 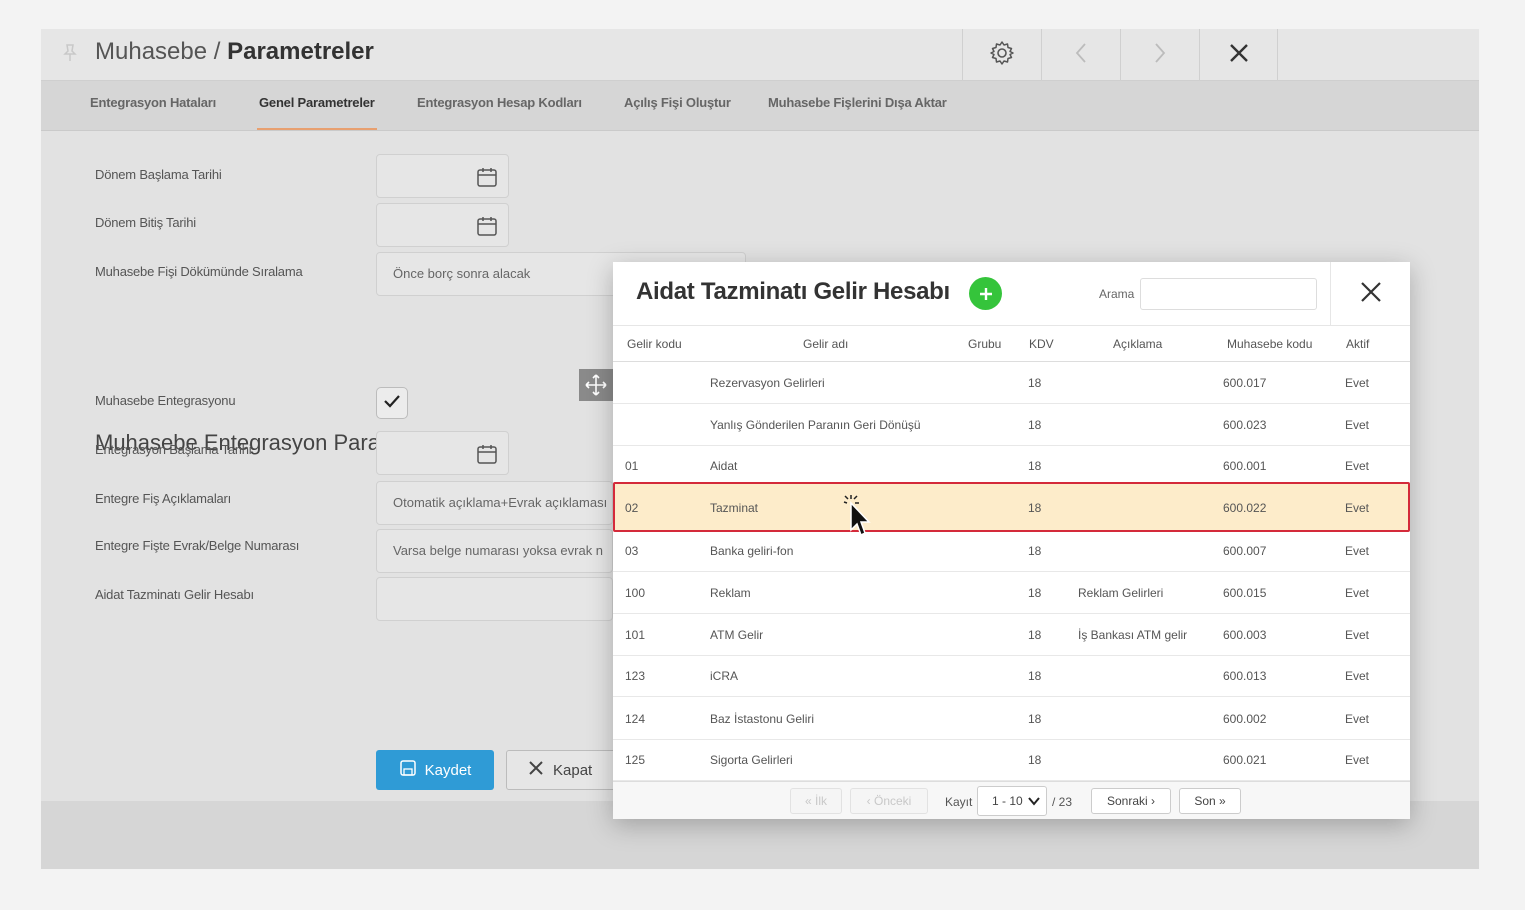 I want to click on integration-label: Muhasebe Entegrasyonu, so click(x=165, y=400).